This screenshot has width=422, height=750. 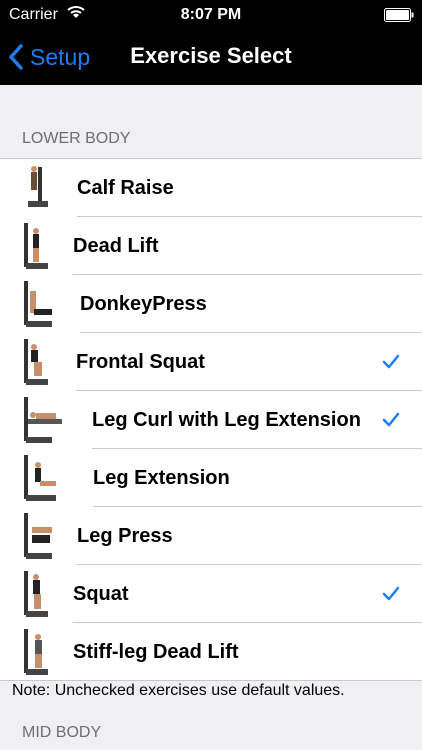 What do you see at coordinates (211, 680) in the screenshot?
I see `row-separator` at bounding box center [211, 680].